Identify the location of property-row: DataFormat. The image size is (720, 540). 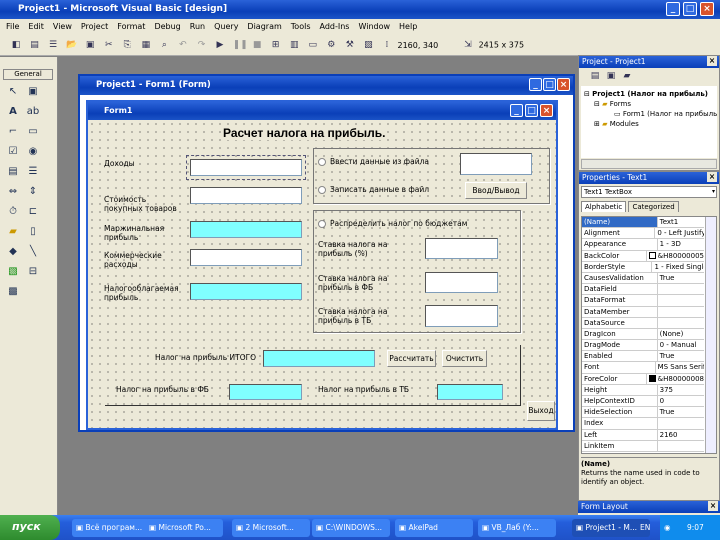
(643, 301).